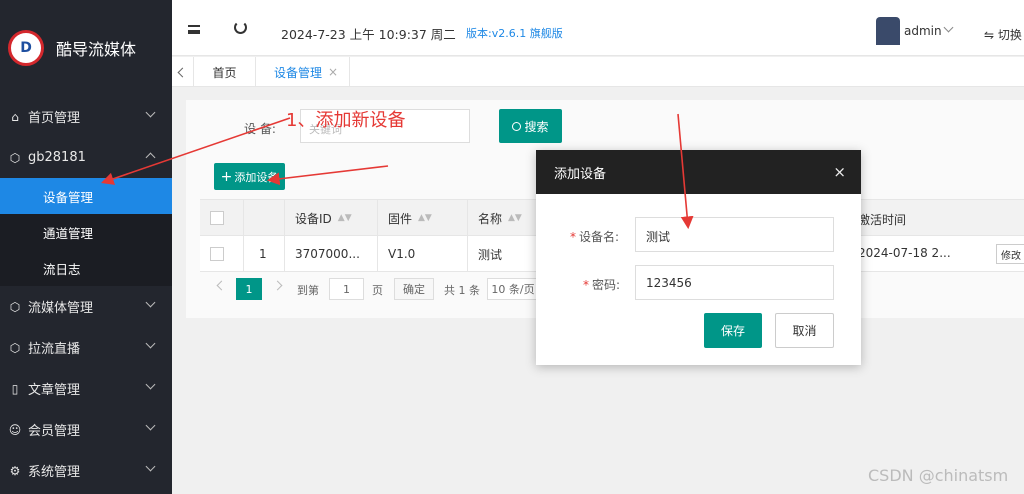 The height and width of the screenshot is (494, 1024). What do you see at coordinates (249, 289) in the screenshot?
I see `page-number-current: 1` at bounding box center [249, 289].